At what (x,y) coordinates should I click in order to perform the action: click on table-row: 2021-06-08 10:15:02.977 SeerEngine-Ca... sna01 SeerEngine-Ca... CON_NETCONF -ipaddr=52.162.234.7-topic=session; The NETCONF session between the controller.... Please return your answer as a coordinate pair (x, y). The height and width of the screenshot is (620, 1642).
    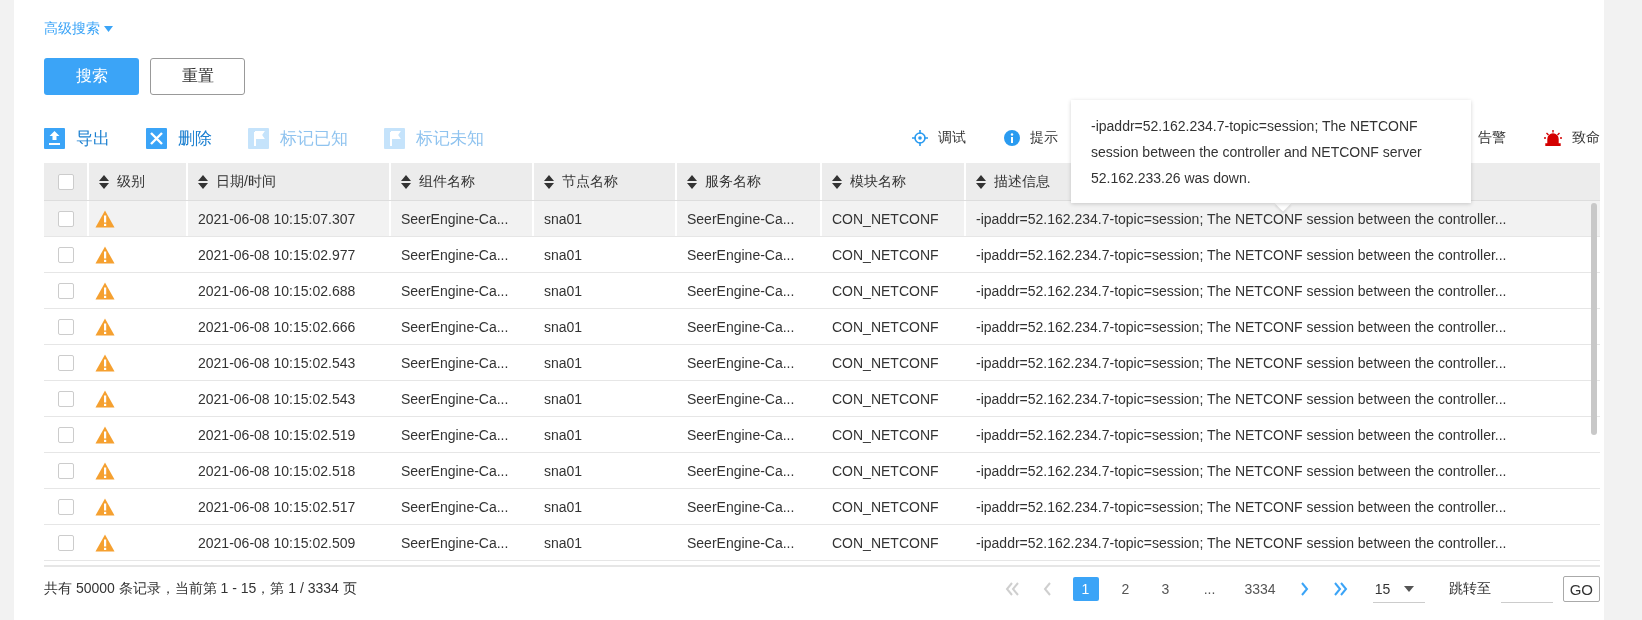
    Looking at the image, I should click on (822, 255).